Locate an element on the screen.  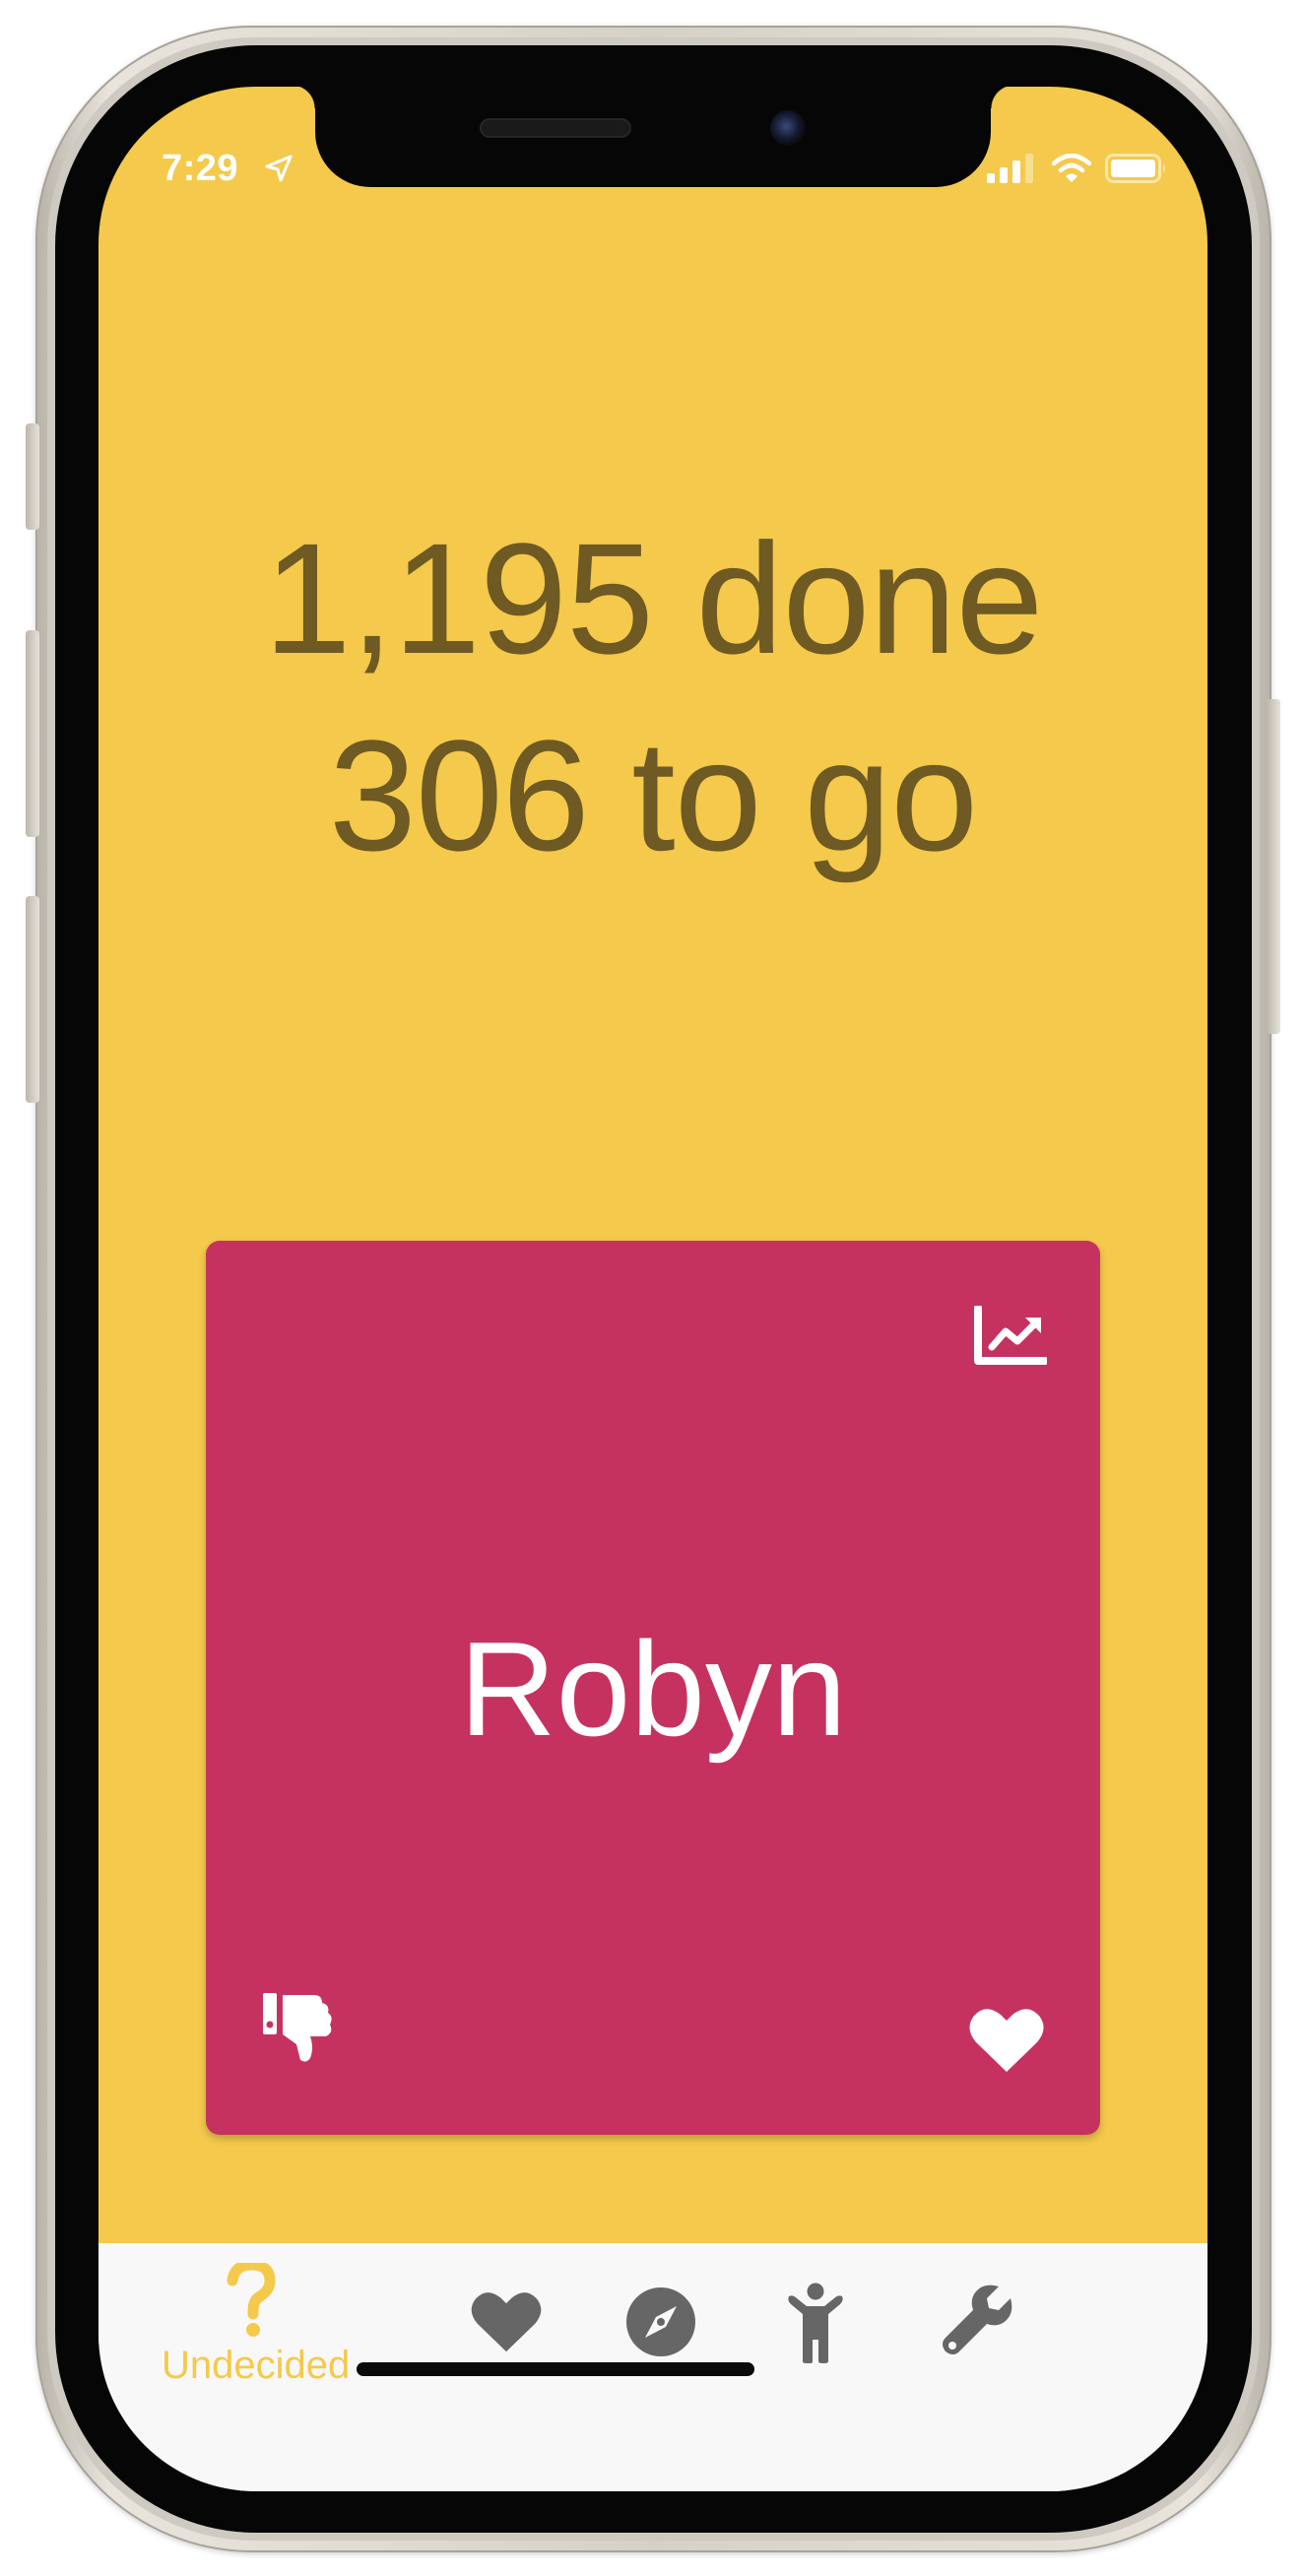
cellular-signal-icon is located at coordinates (1012, 171).